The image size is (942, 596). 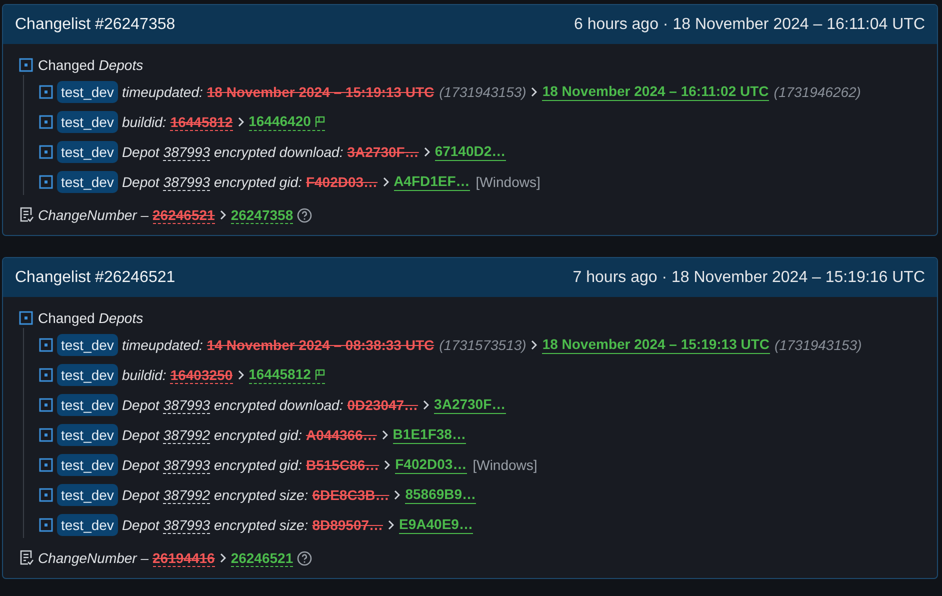 What do you see at coordinates (656, 345) in the screenshot?
I see `new-value: 18 November 2024 – 15:19:13 UTC` at bounding box center [656, 345].